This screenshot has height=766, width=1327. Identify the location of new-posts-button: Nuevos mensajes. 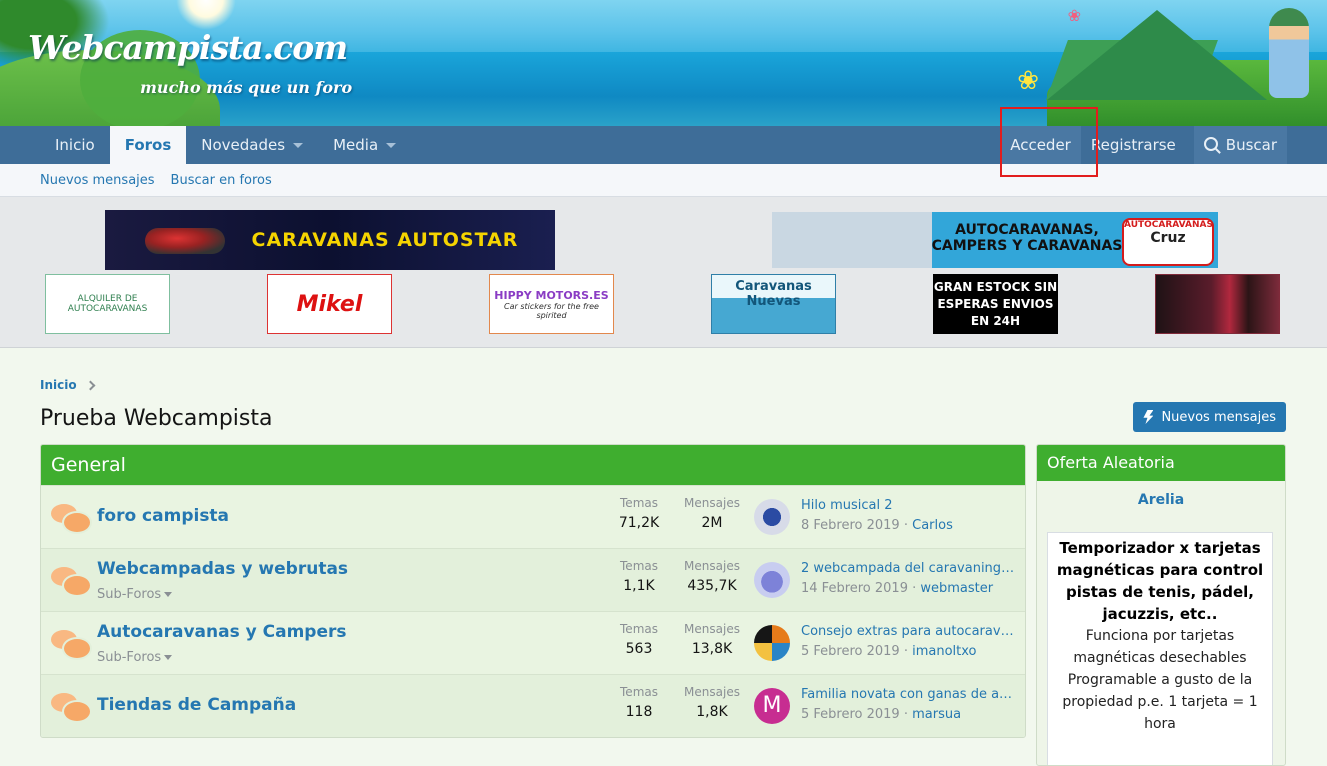
(1209, 417).